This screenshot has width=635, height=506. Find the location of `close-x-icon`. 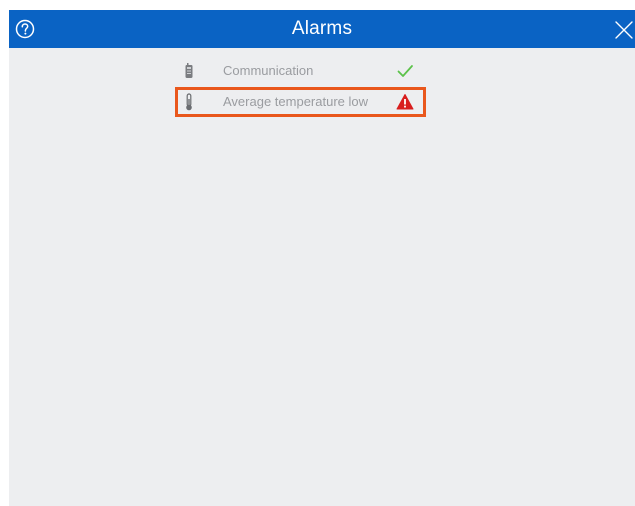

close-x-icon is located at coordinates (624, 30).